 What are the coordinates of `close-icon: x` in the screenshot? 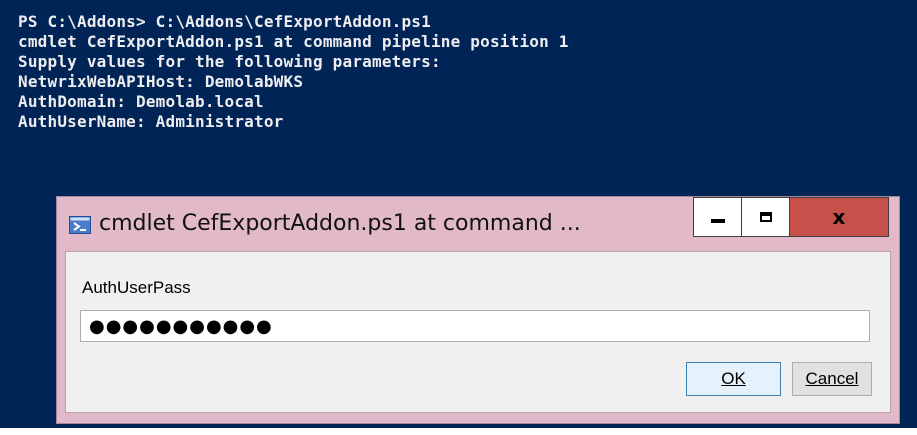 It's located at (839, 217).